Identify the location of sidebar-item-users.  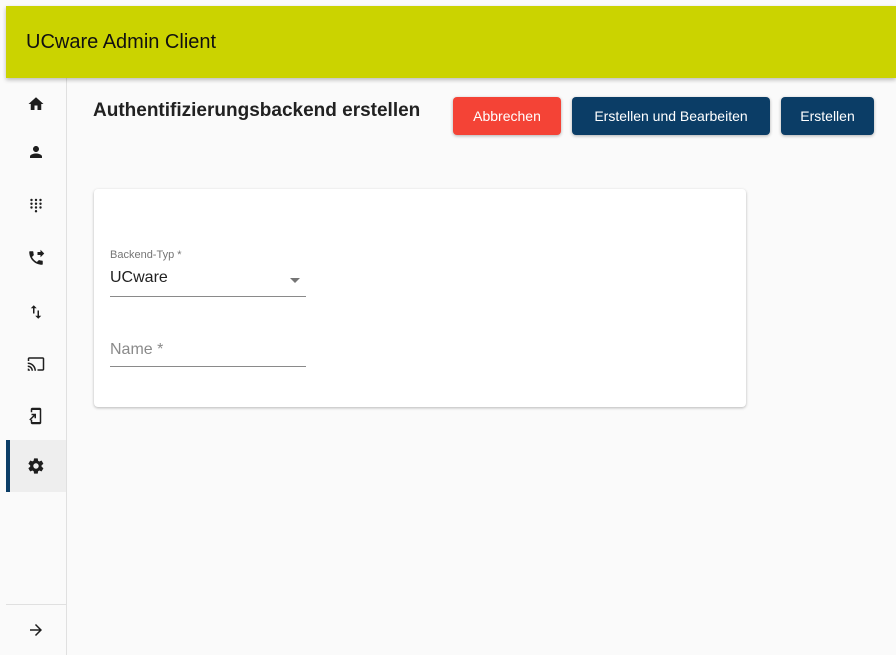
(36, 152).